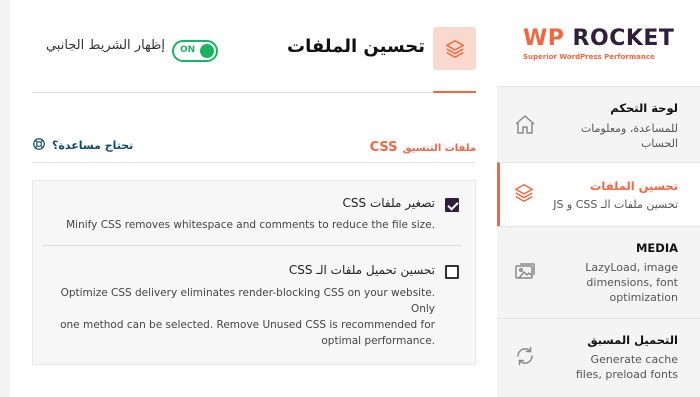 This screenshot has height=397, width=700. I want to click on section-title: ملفات التنسيق CSS, so click(408, 145).